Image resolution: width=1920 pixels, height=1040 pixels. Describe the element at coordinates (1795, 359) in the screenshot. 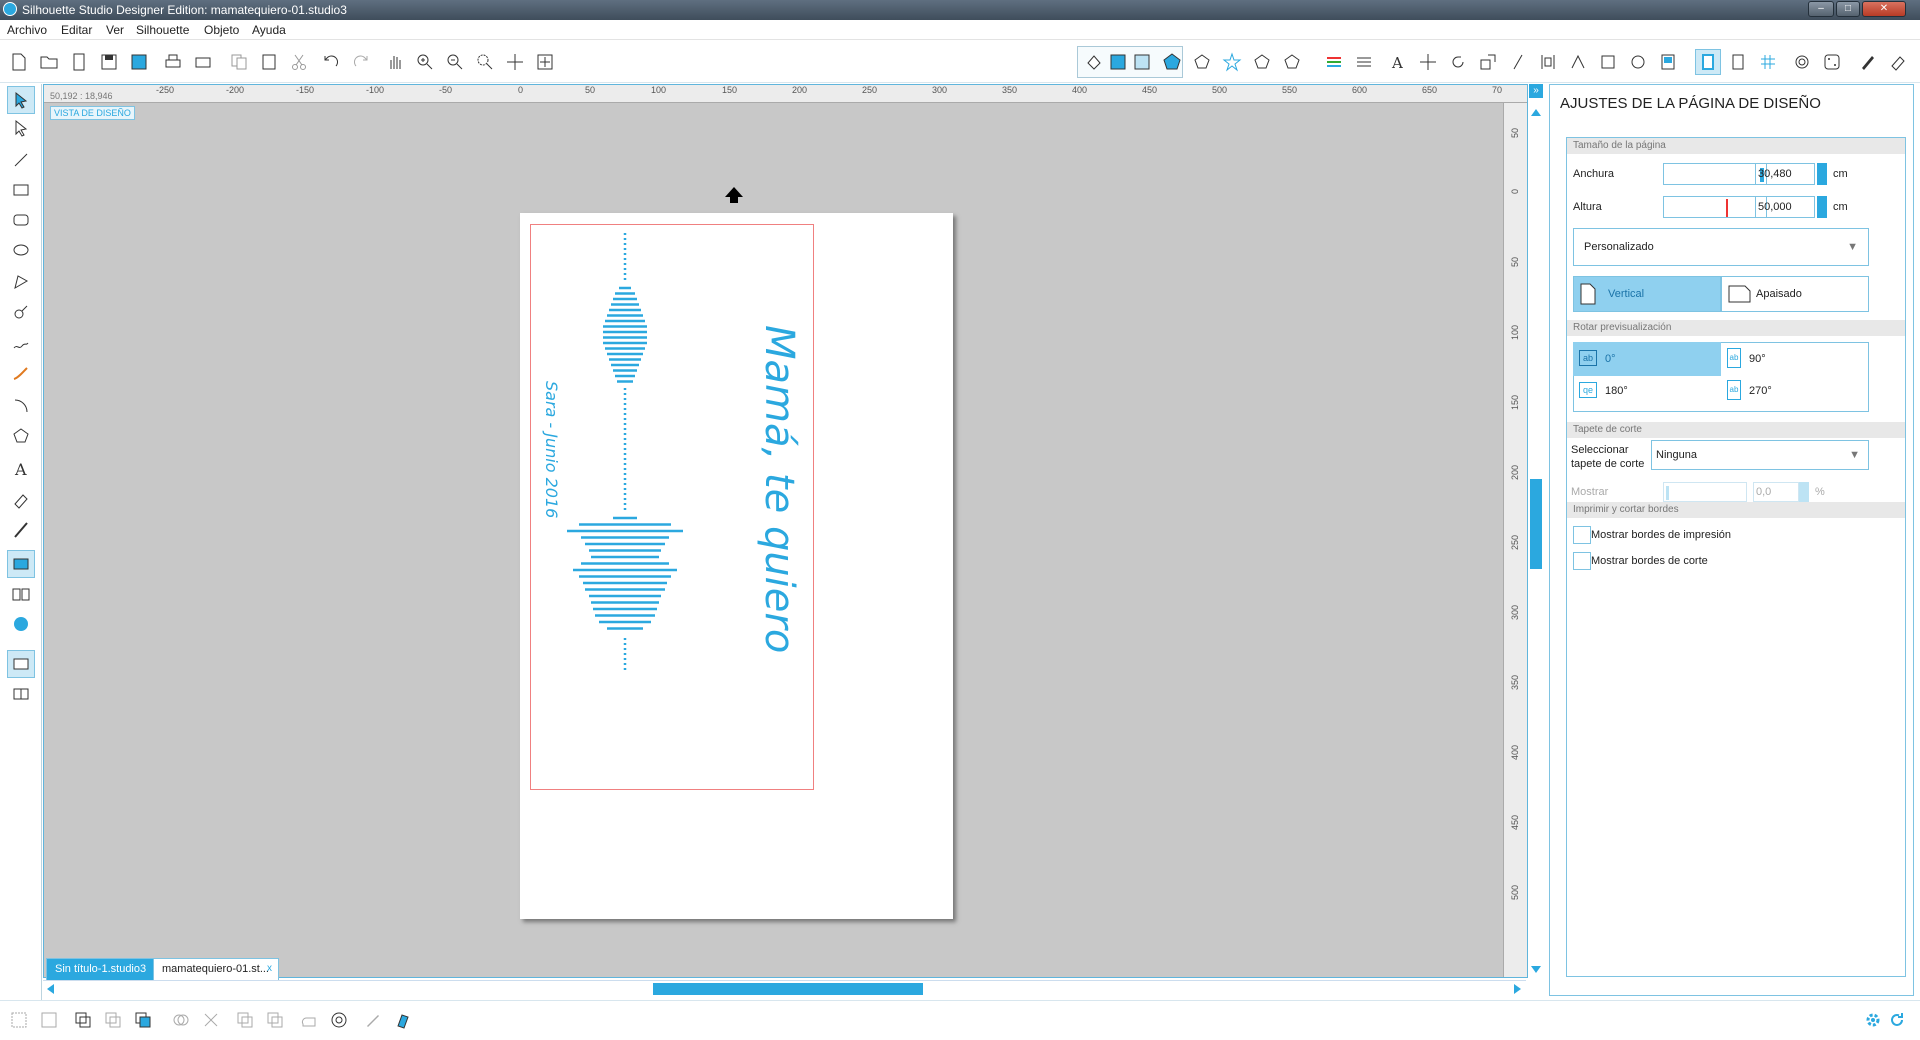

I see `rotate-90-button: ab 90°` at that location.